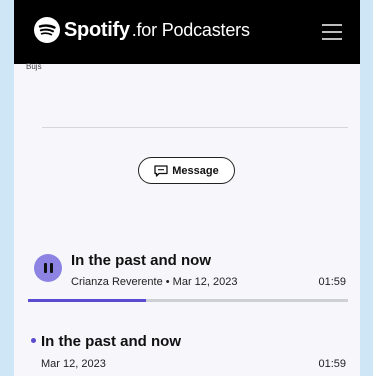  I want to click on unplayed-indicator-dot, so click(33, 340).